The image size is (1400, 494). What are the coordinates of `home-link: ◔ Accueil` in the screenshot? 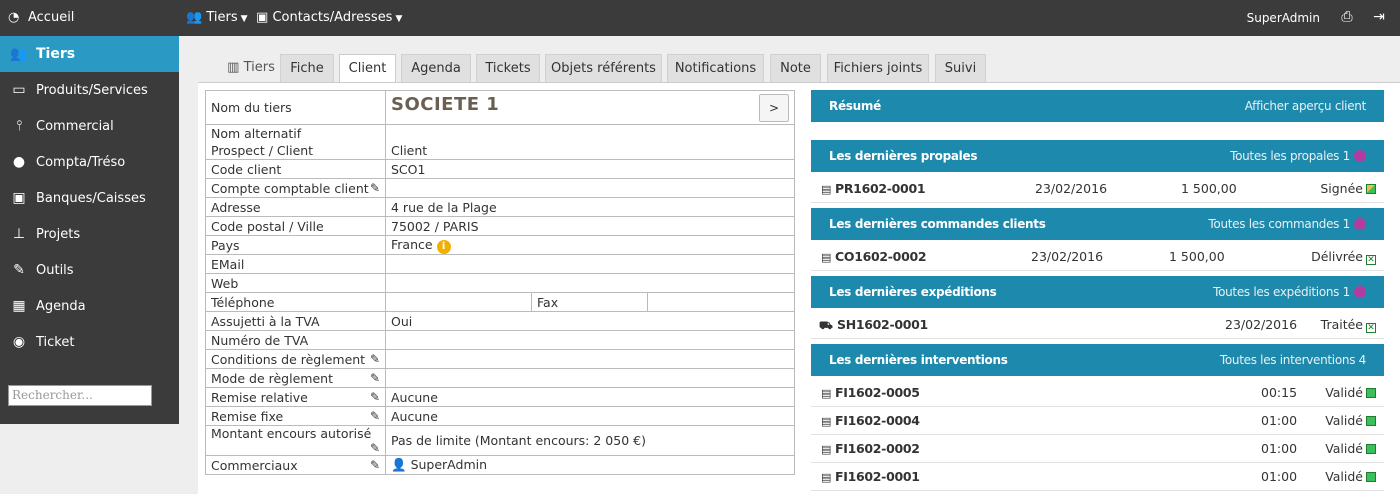 It's located at (41, 18).